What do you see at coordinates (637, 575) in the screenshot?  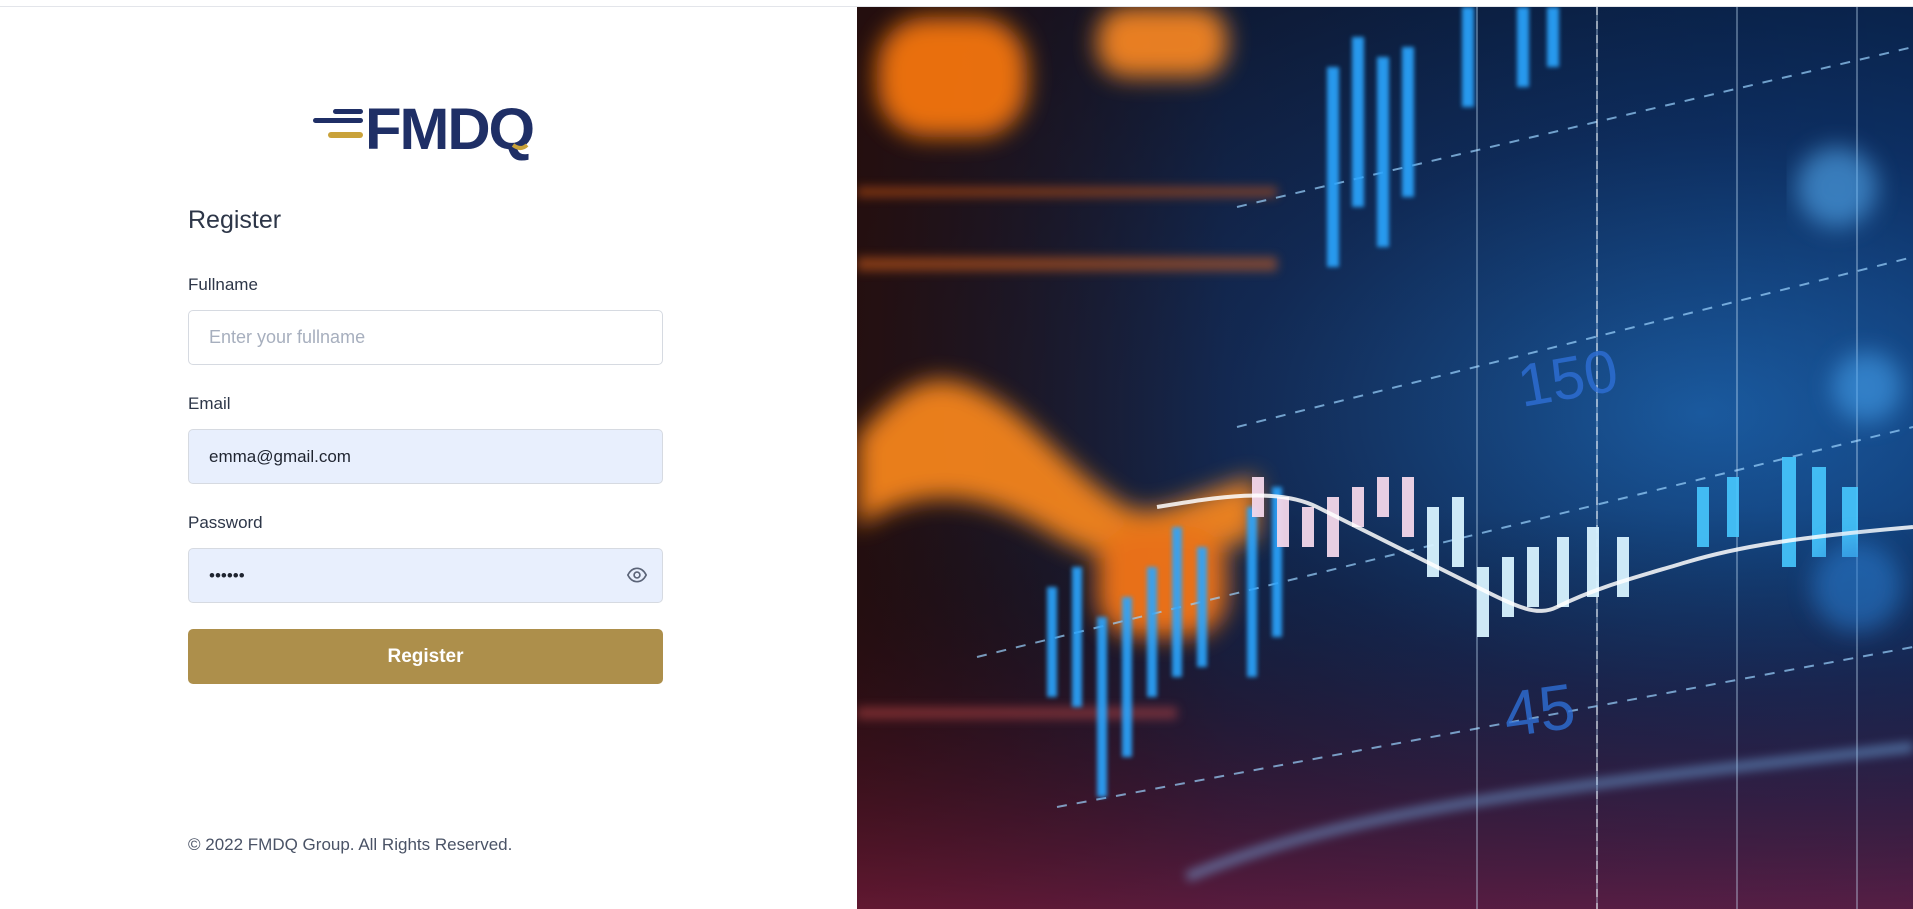 I see `eye-icon` at bounding box center [637, 575].